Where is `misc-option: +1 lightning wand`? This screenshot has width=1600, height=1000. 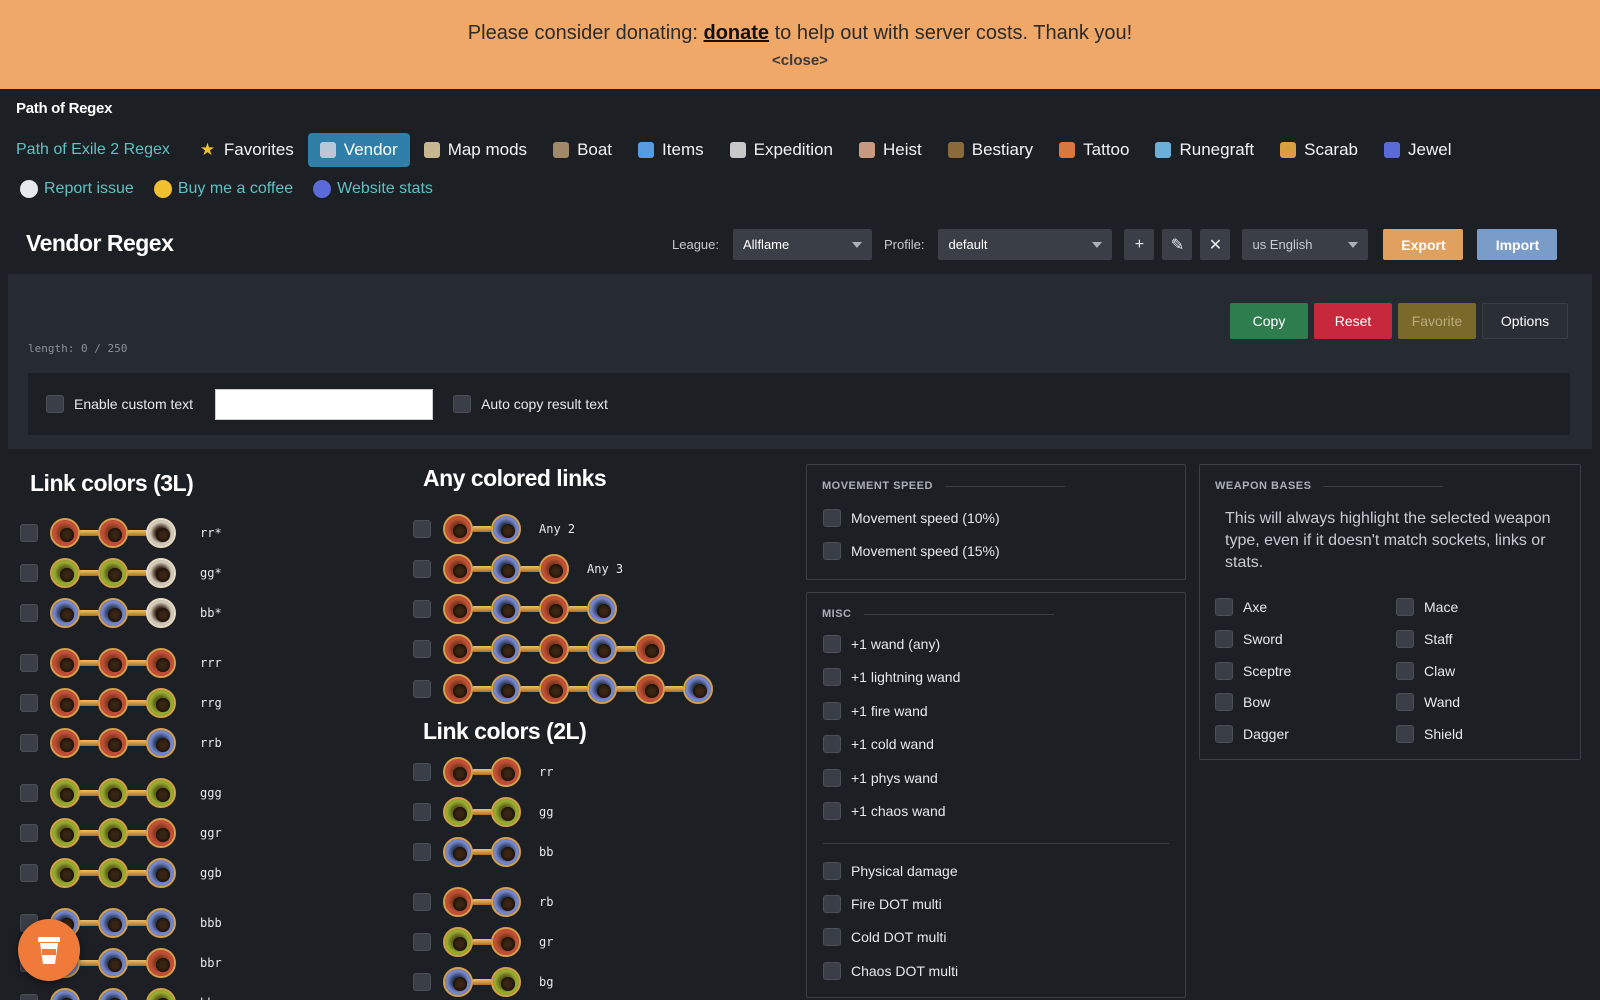 misc-option: +1 lightning wand is located at coordinates (891, 677).